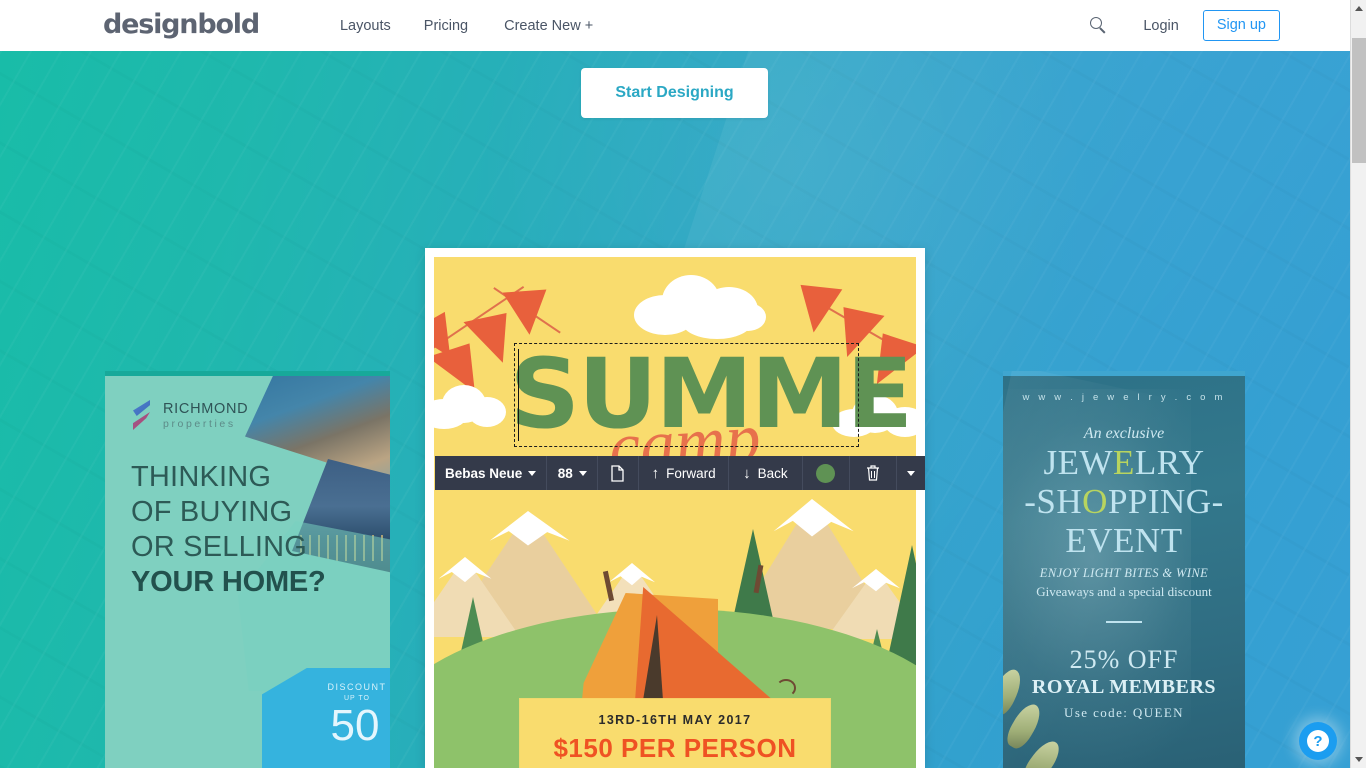 The width and height of the screenshot is (1366, 768). I want to click on scrollbar-down-arrow, so click(1358, 759).